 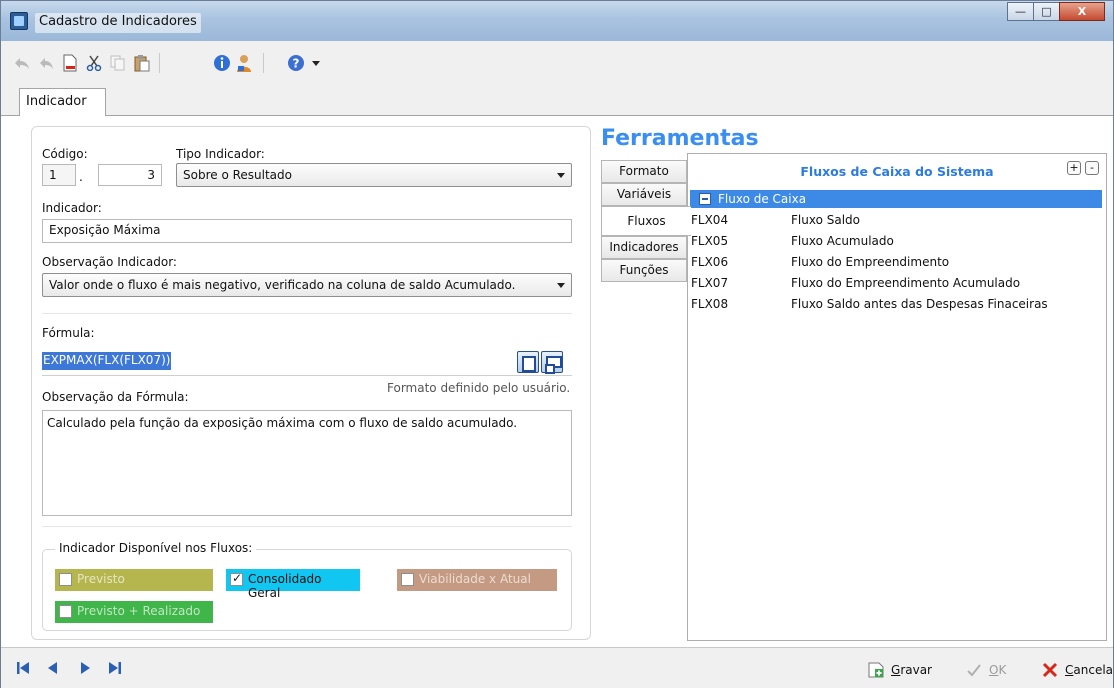 What do you see at coordinates (86, 669) in the screenshot?
I see `next-record-icon` at bounding box center [86, 669].